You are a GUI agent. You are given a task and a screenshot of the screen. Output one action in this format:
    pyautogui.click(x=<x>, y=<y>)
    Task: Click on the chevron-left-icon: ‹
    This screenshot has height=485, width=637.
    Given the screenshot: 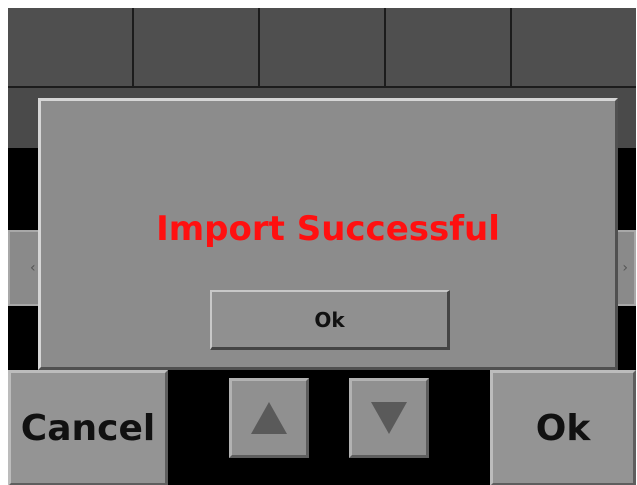 What is the action you would take?
    pyautogui.click(x=33, y=268)
    